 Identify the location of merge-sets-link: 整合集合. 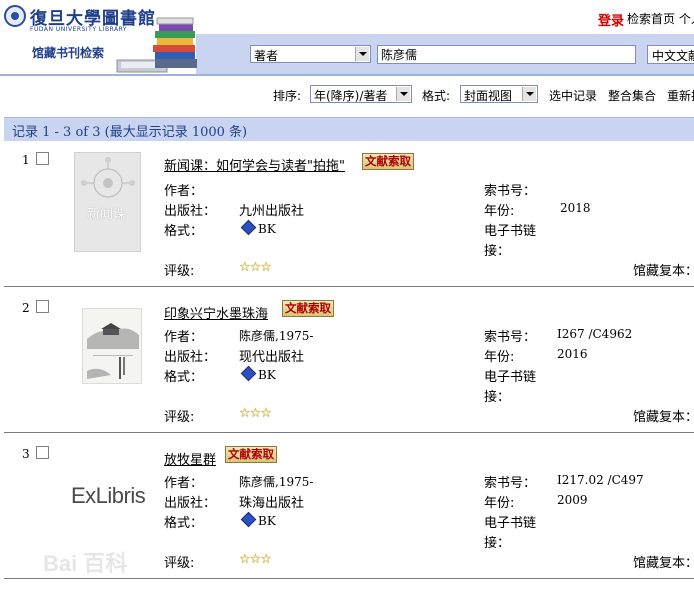
(632, 95).